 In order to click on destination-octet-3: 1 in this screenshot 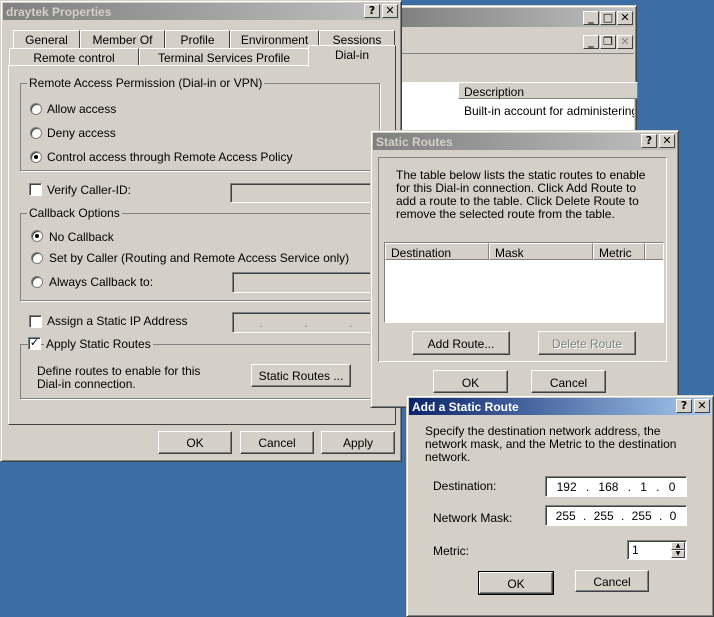, I will do `click(643, 487)`.